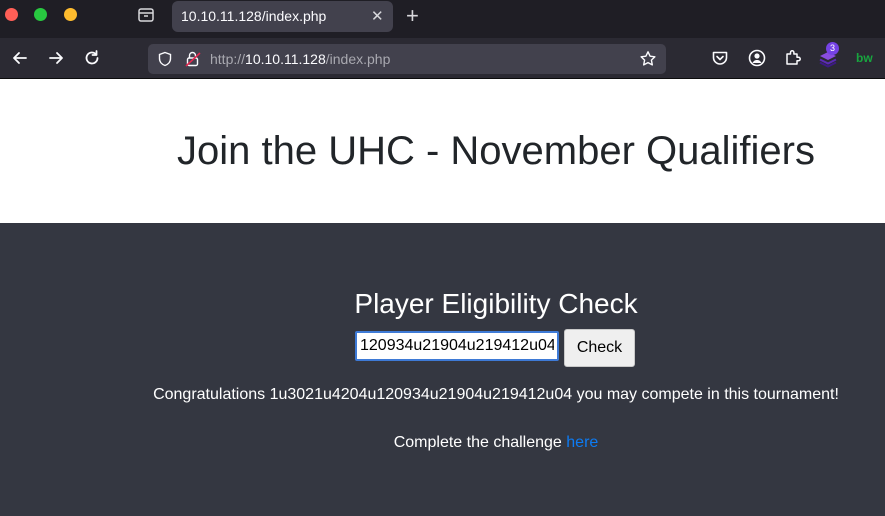  Describe the element at coordinates (582, 442) in the screenshot. I see `challenge-link: here` at that location.